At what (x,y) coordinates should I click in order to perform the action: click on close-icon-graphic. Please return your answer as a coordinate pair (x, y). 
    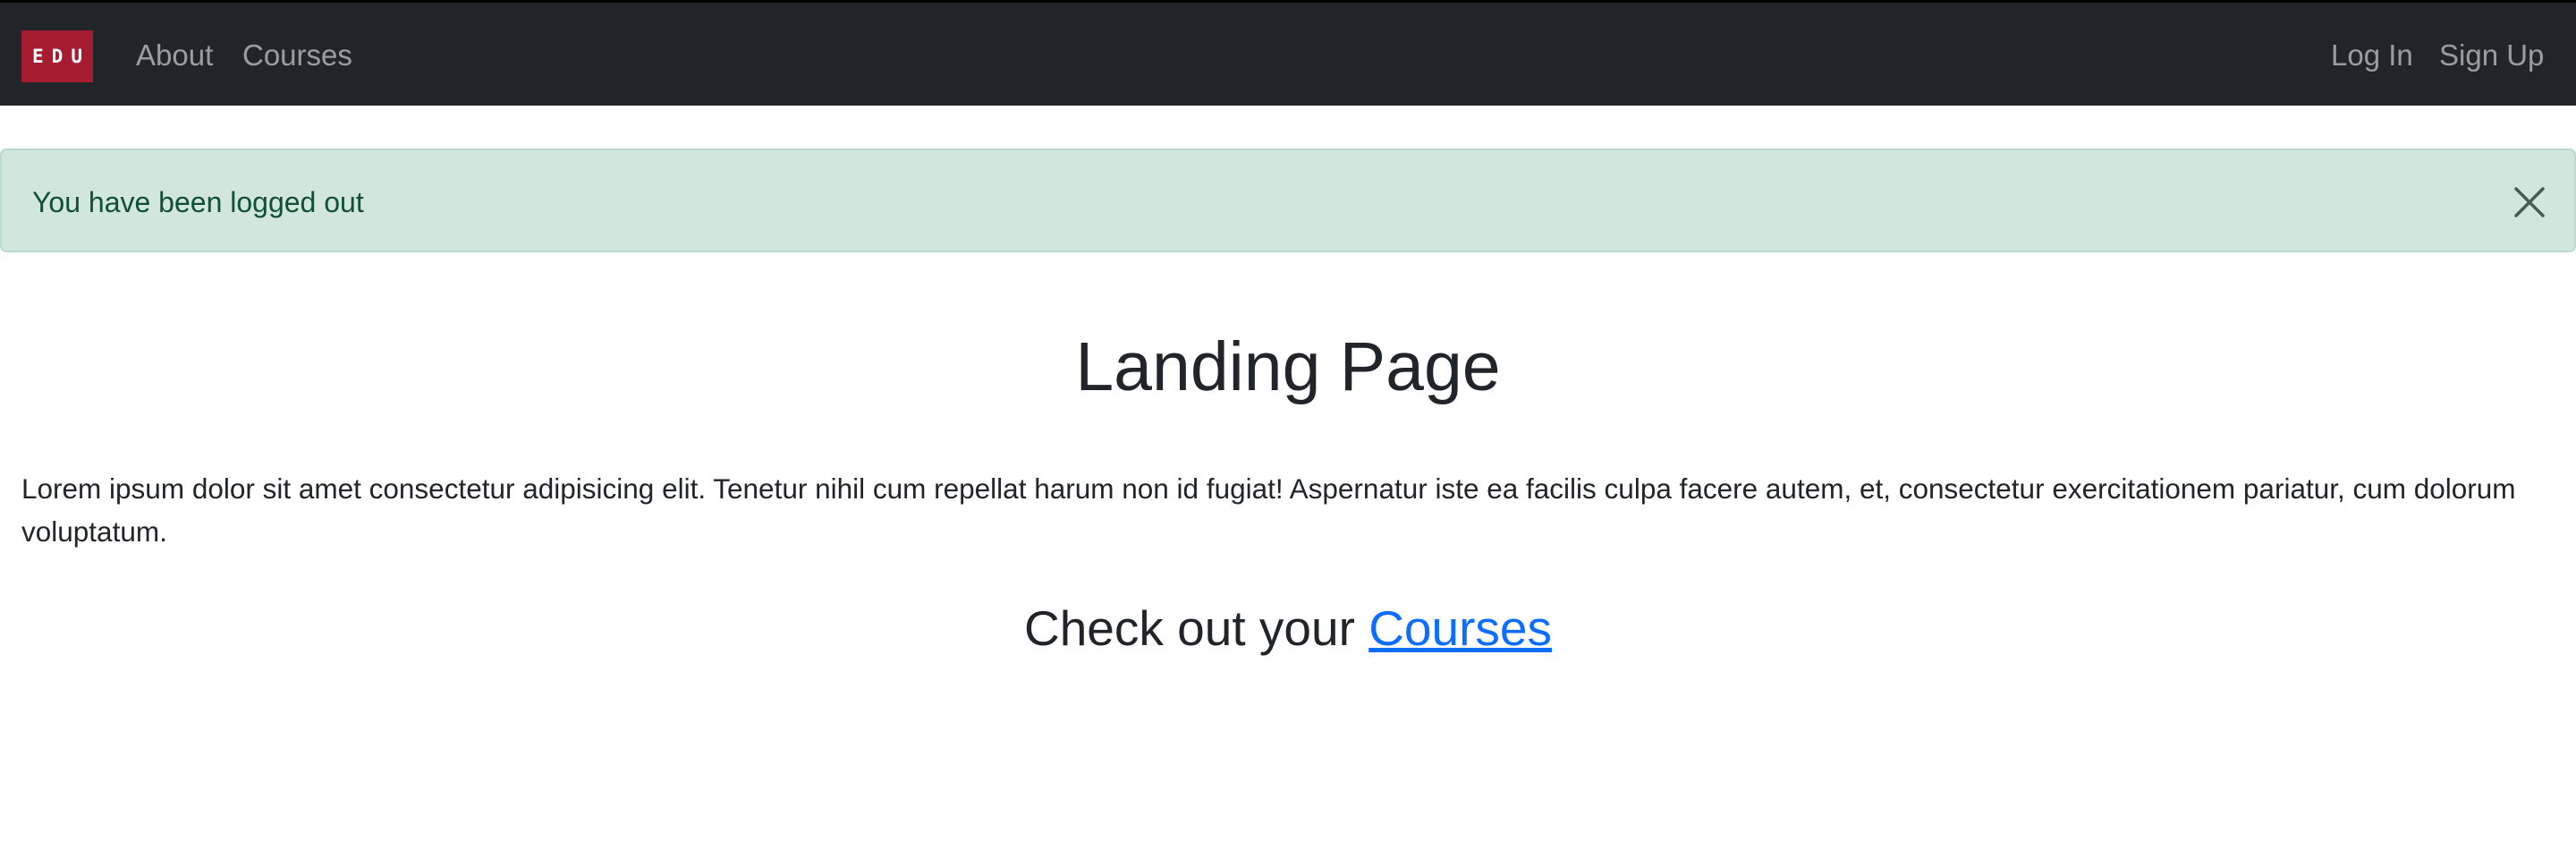
    Looking at the image, I should click on (2529, 202).